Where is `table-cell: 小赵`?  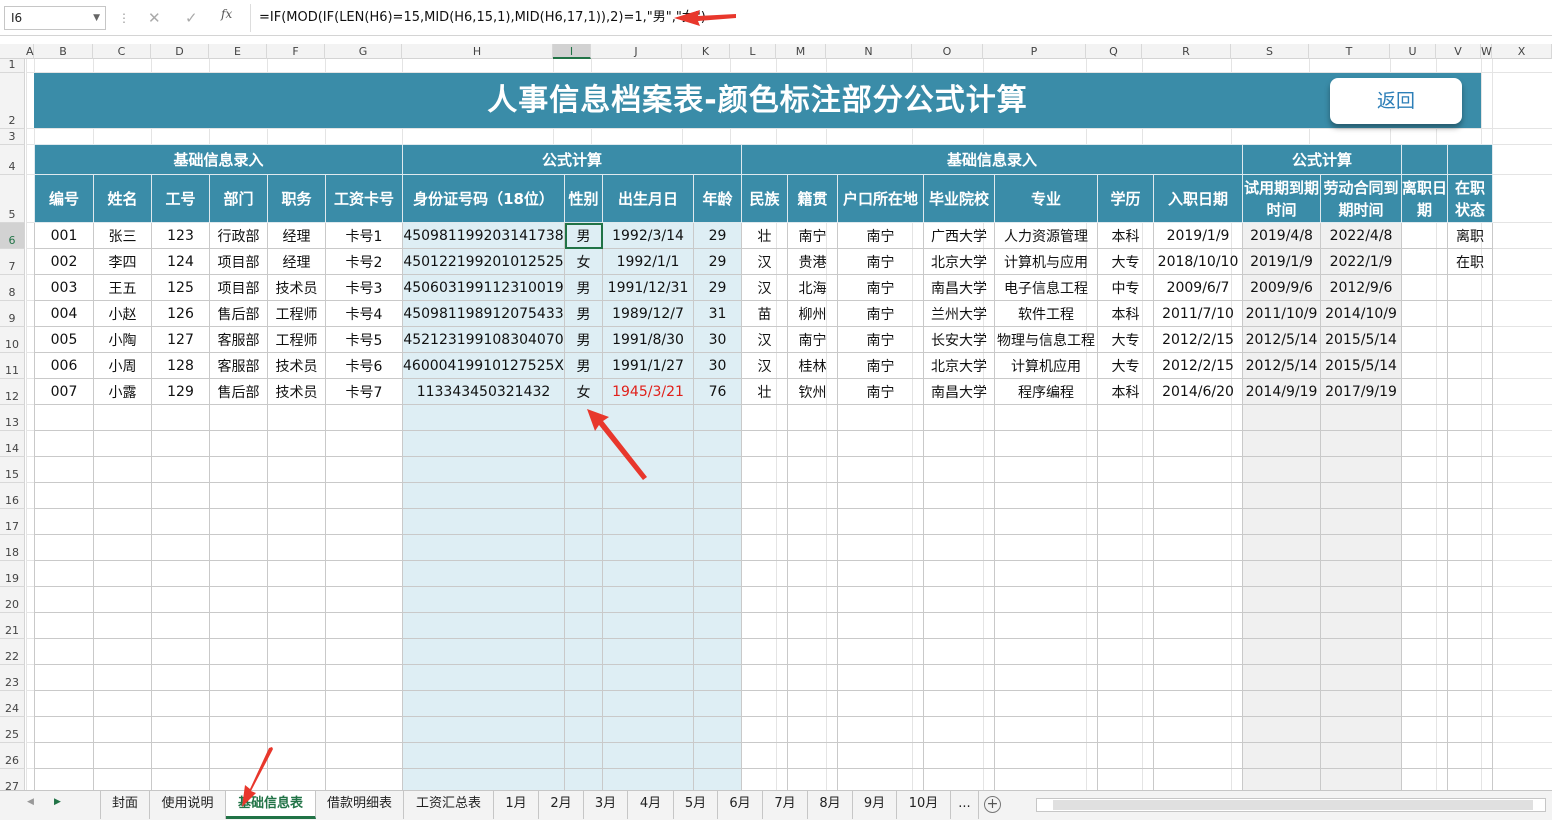 table-cell: 小赵 is located at coordinates (122, 313).